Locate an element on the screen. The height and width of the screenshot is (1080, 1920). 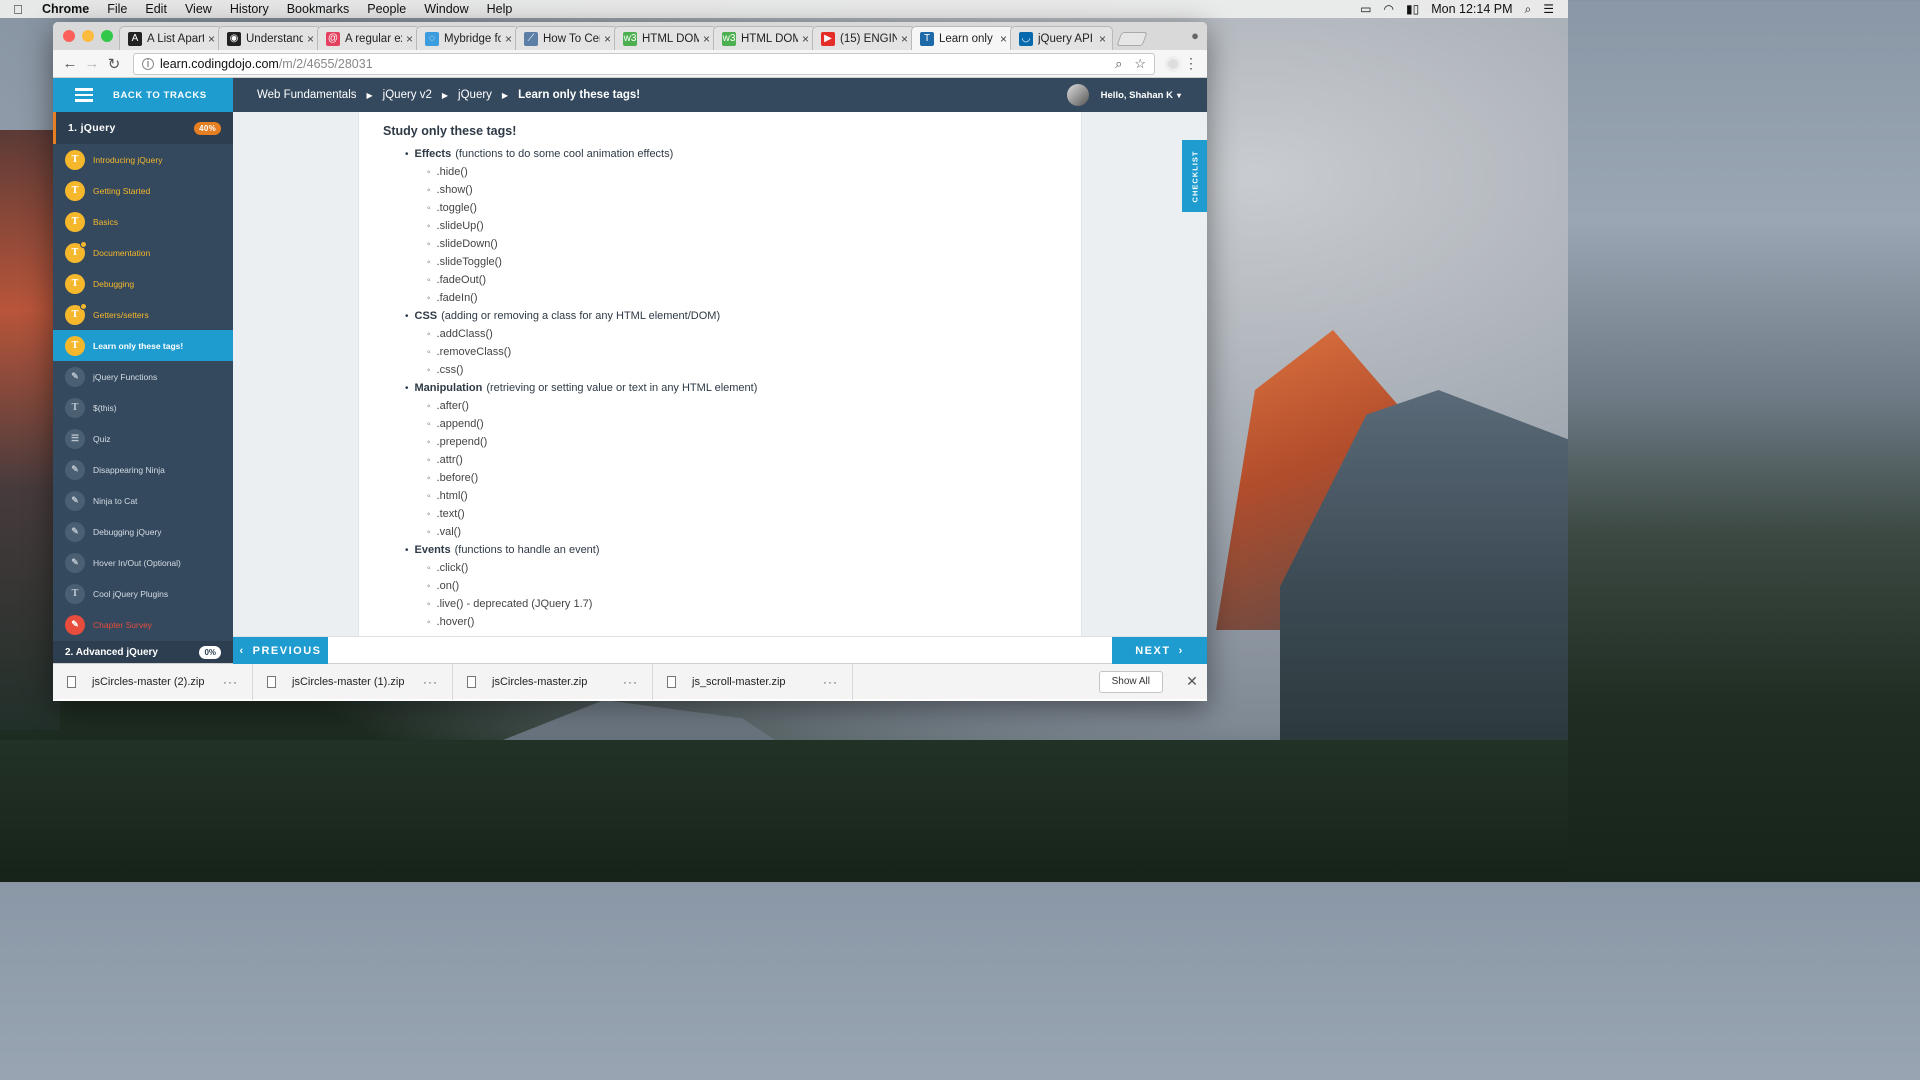
user-greeting: Hello, Shahan K is located at coordinates (1137, 95).